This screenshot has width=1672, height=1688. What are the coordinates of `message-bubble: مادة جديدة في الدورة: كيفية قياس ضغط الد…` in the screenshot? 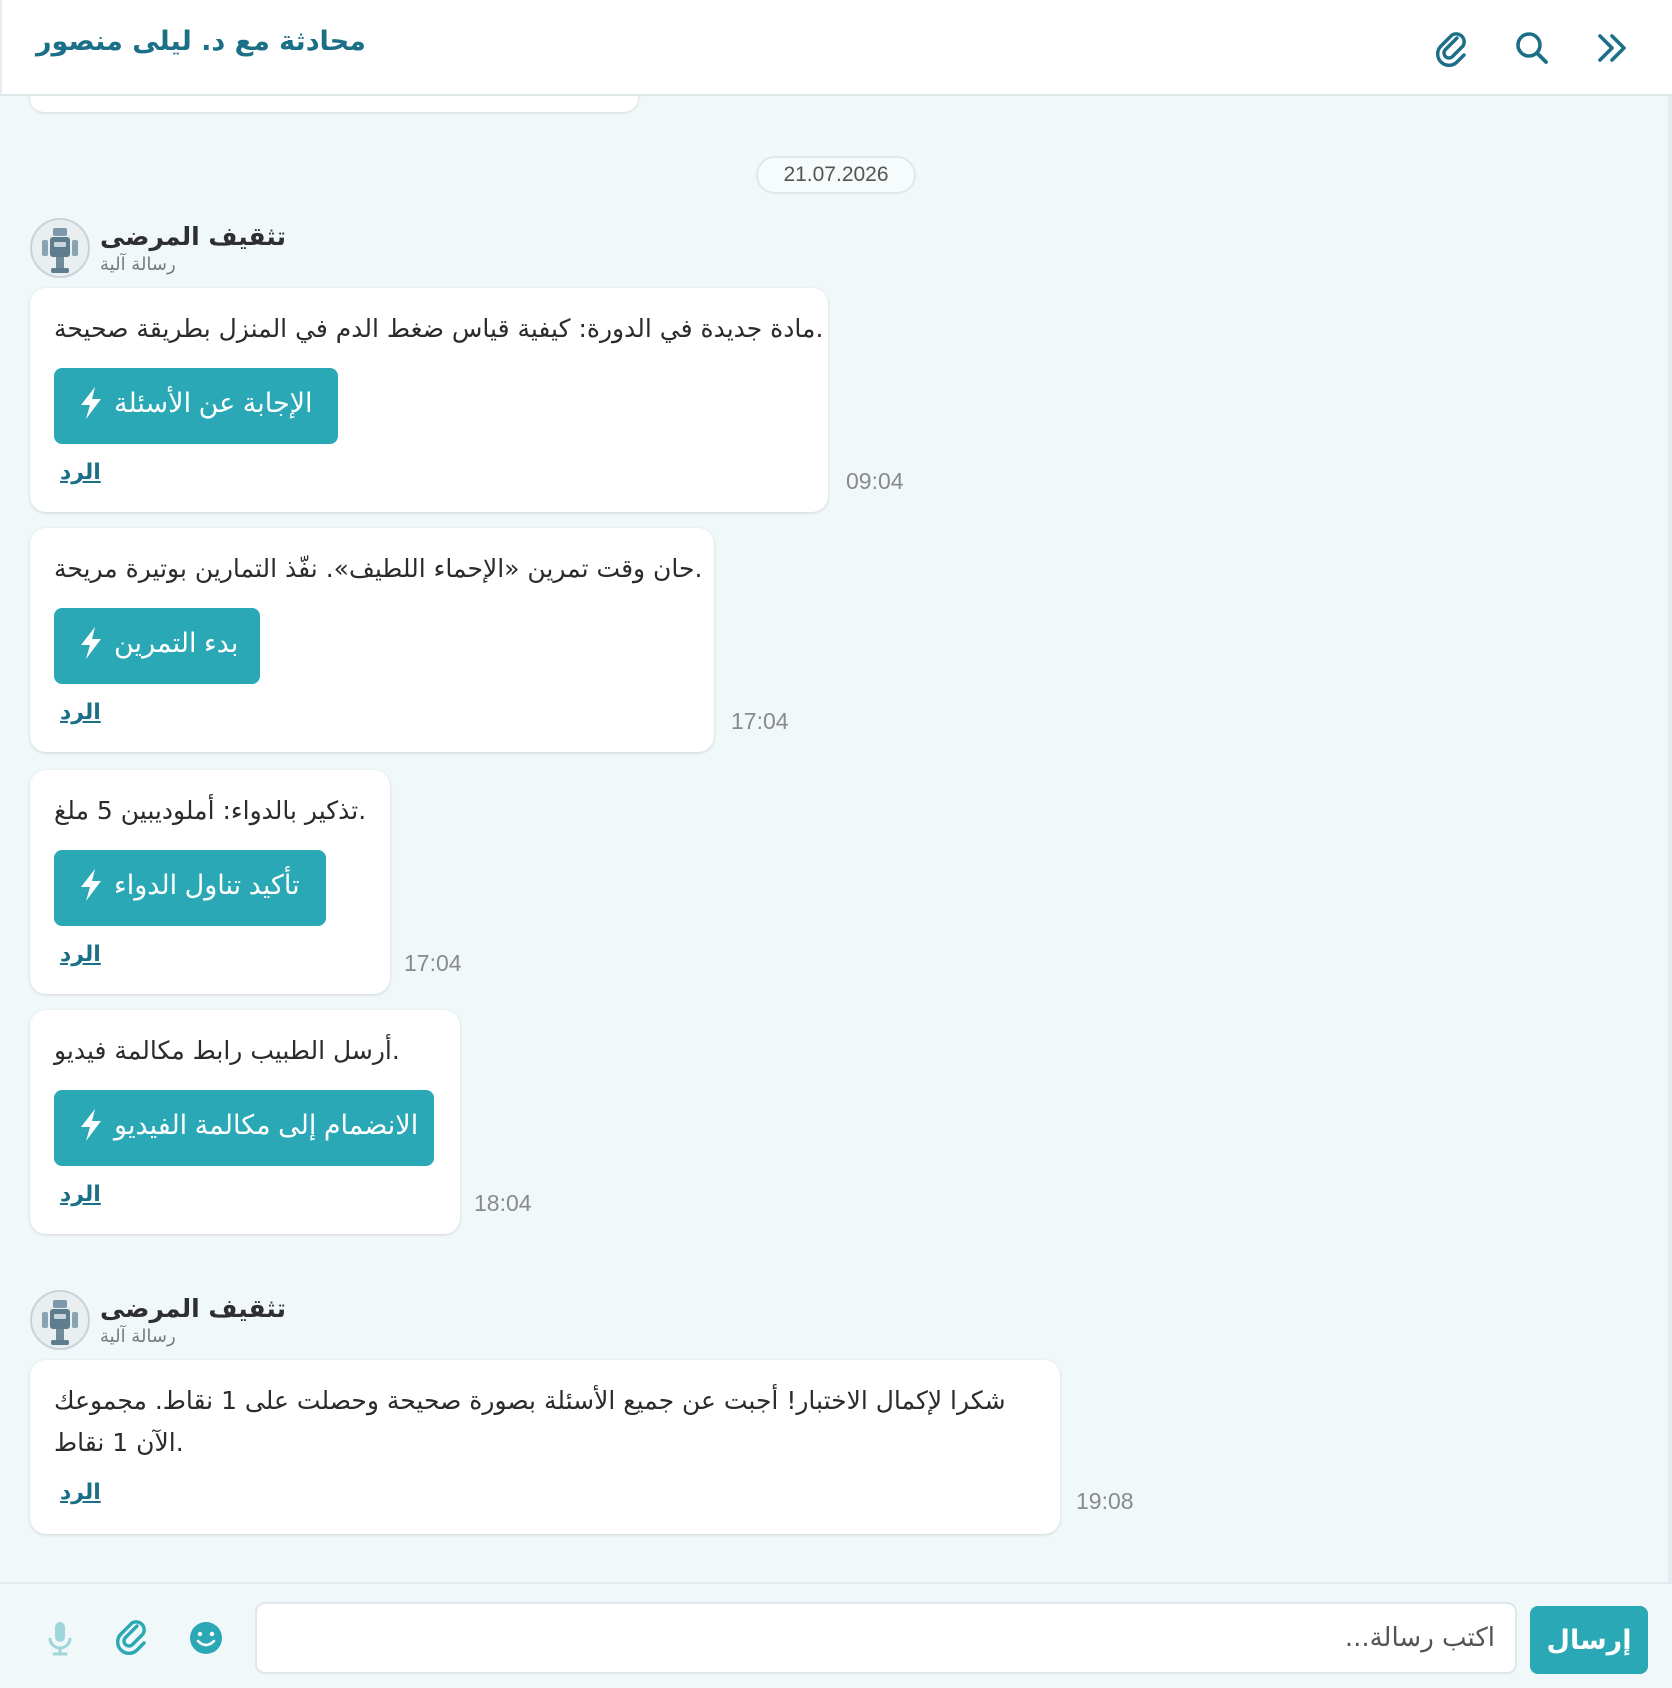 It's located at (429, 400).